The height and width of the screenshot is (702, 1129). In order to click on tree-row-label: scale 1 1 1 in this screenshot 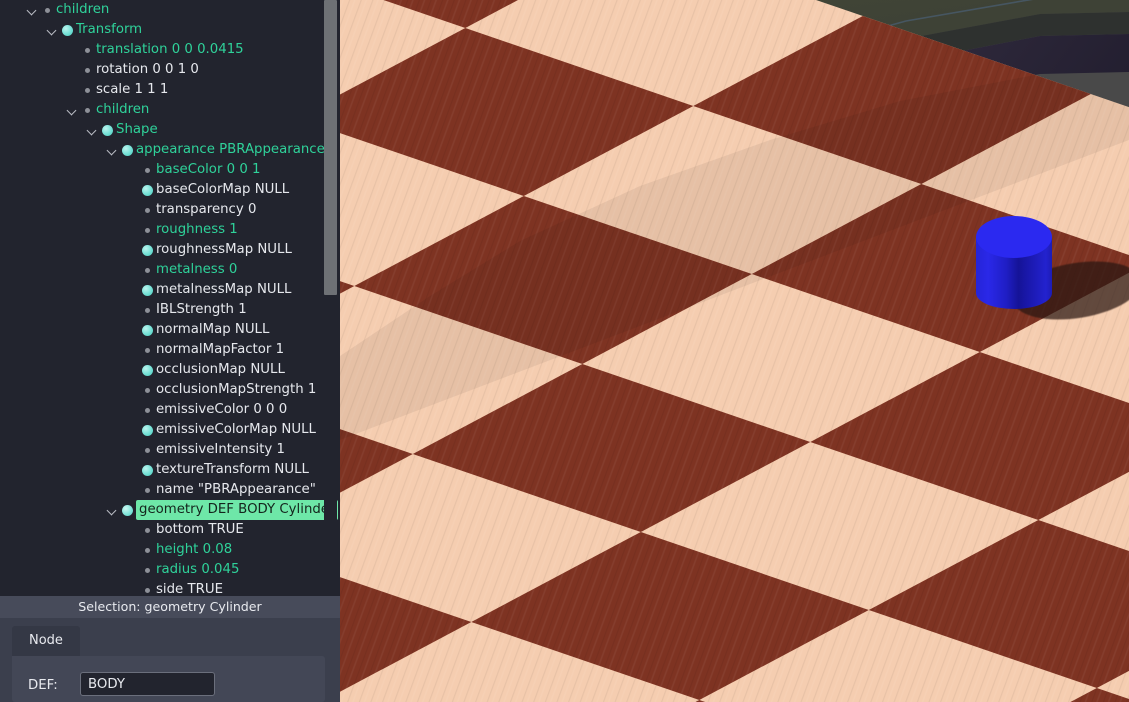, I will do `click(132, 89)`.